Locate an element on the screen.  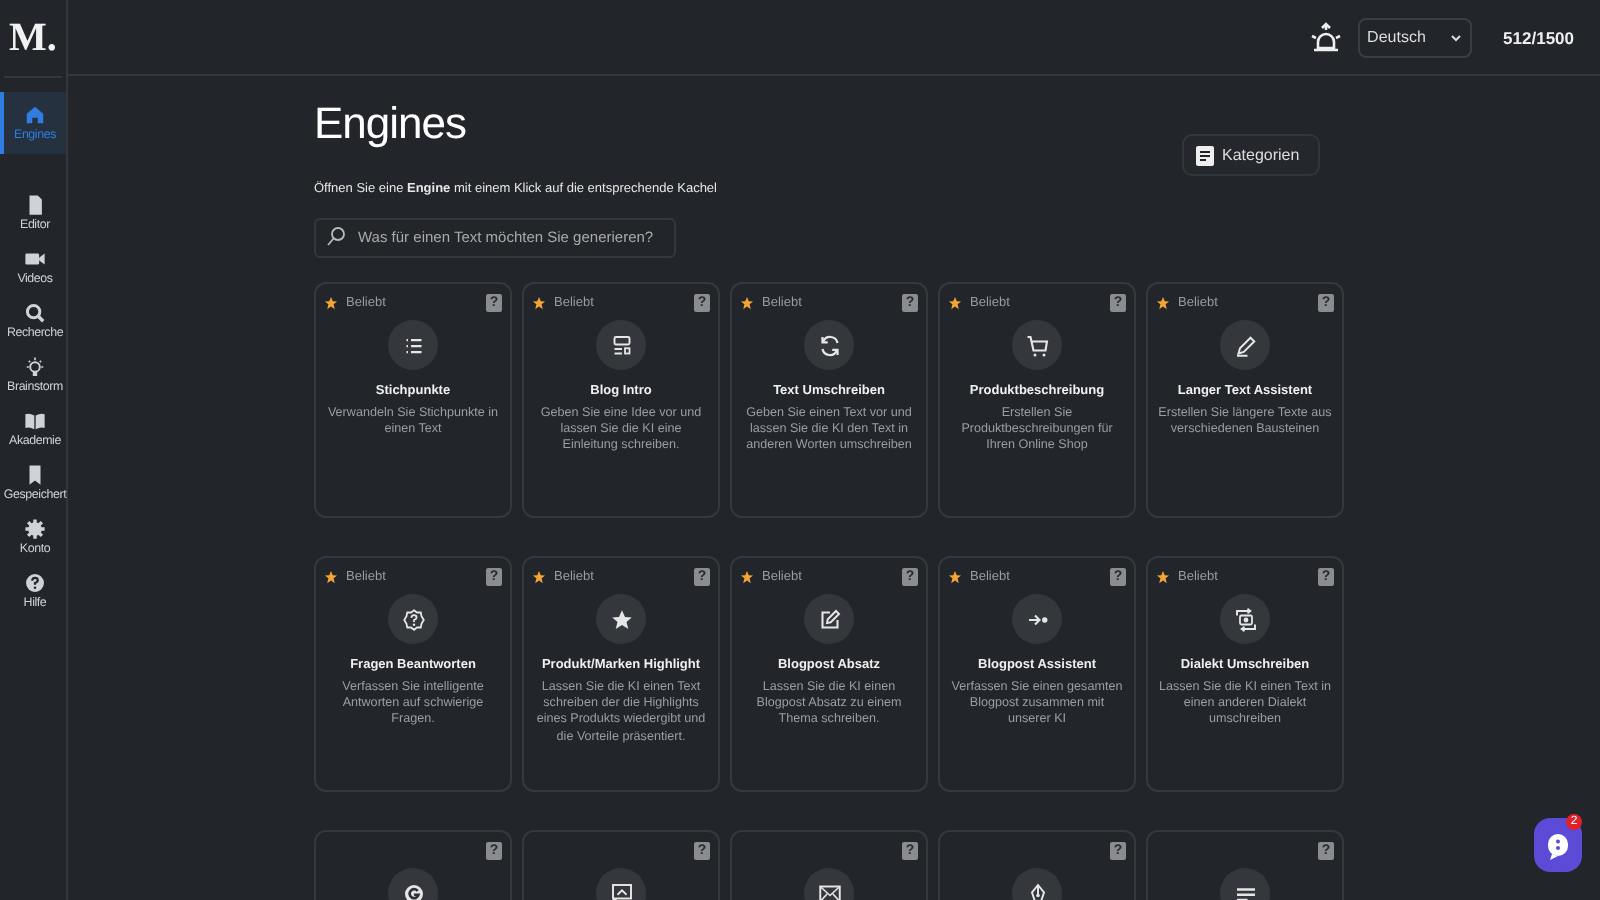
chat-button is located at coordinates (1558, 845).